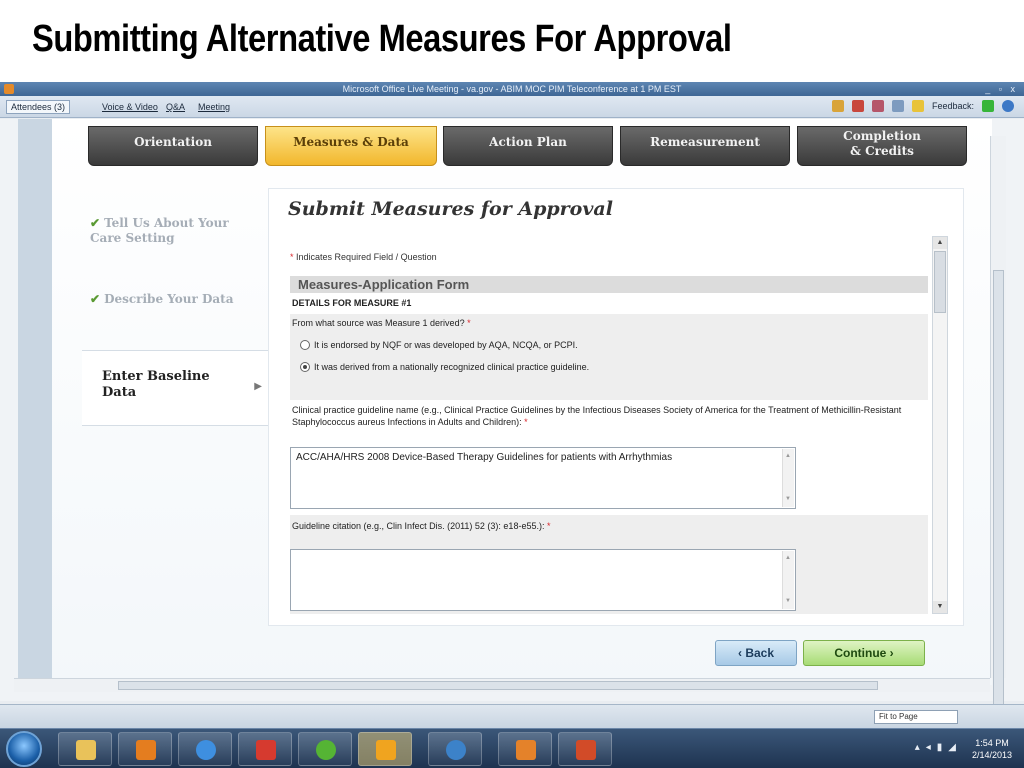 This screenshot has height=768, width=1024. I want to click on required-note-text: Indicates Required Field / Question, so click(366, 257).